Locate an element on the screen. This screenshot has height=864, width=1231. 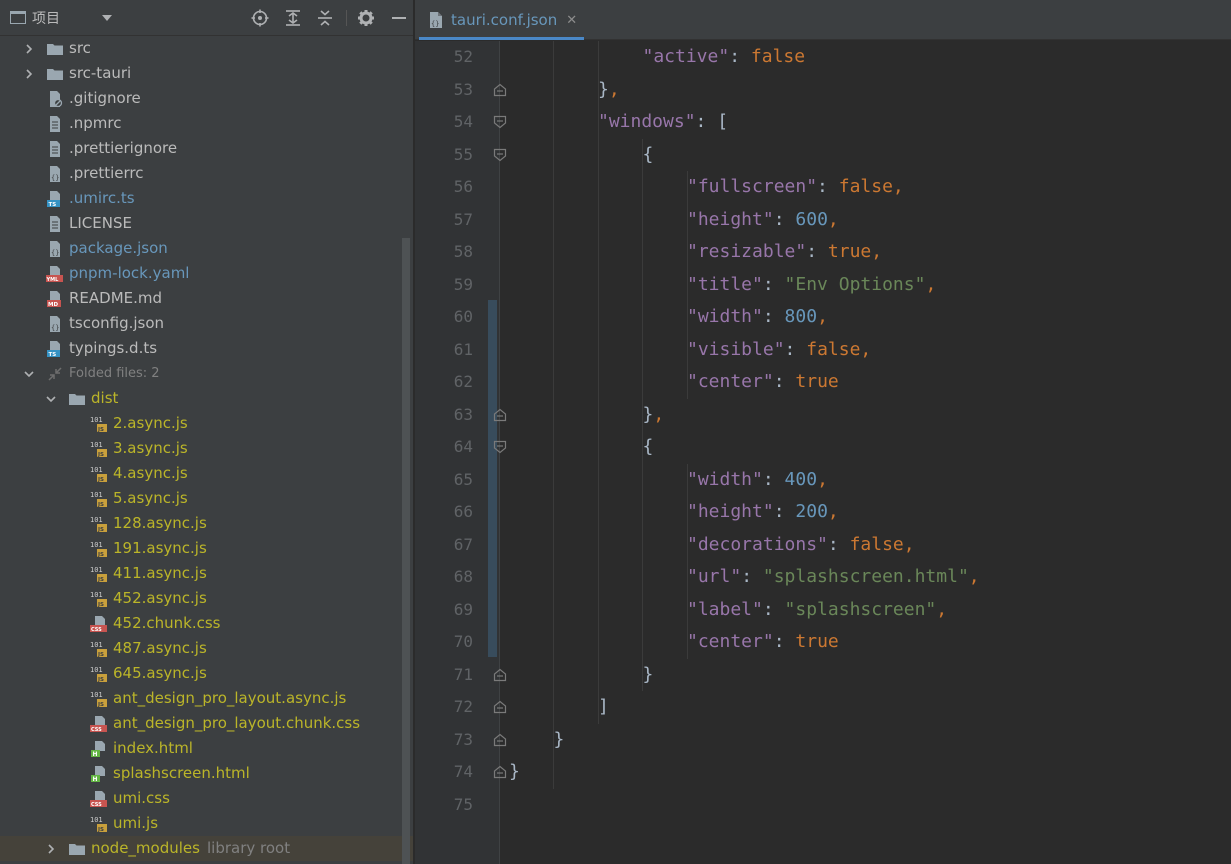
tree-item: Hsplashscreen.html is located at coordinates (206, 773).